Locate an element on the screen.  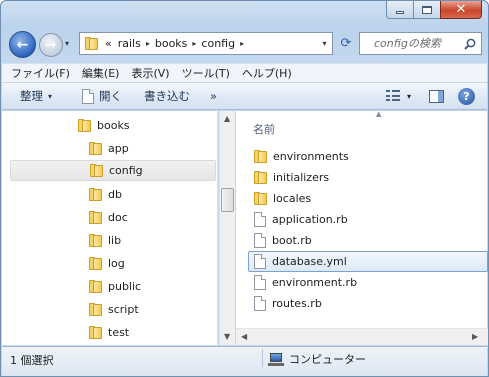
tree-item-doc: doc is located at coordinates (104, 217).